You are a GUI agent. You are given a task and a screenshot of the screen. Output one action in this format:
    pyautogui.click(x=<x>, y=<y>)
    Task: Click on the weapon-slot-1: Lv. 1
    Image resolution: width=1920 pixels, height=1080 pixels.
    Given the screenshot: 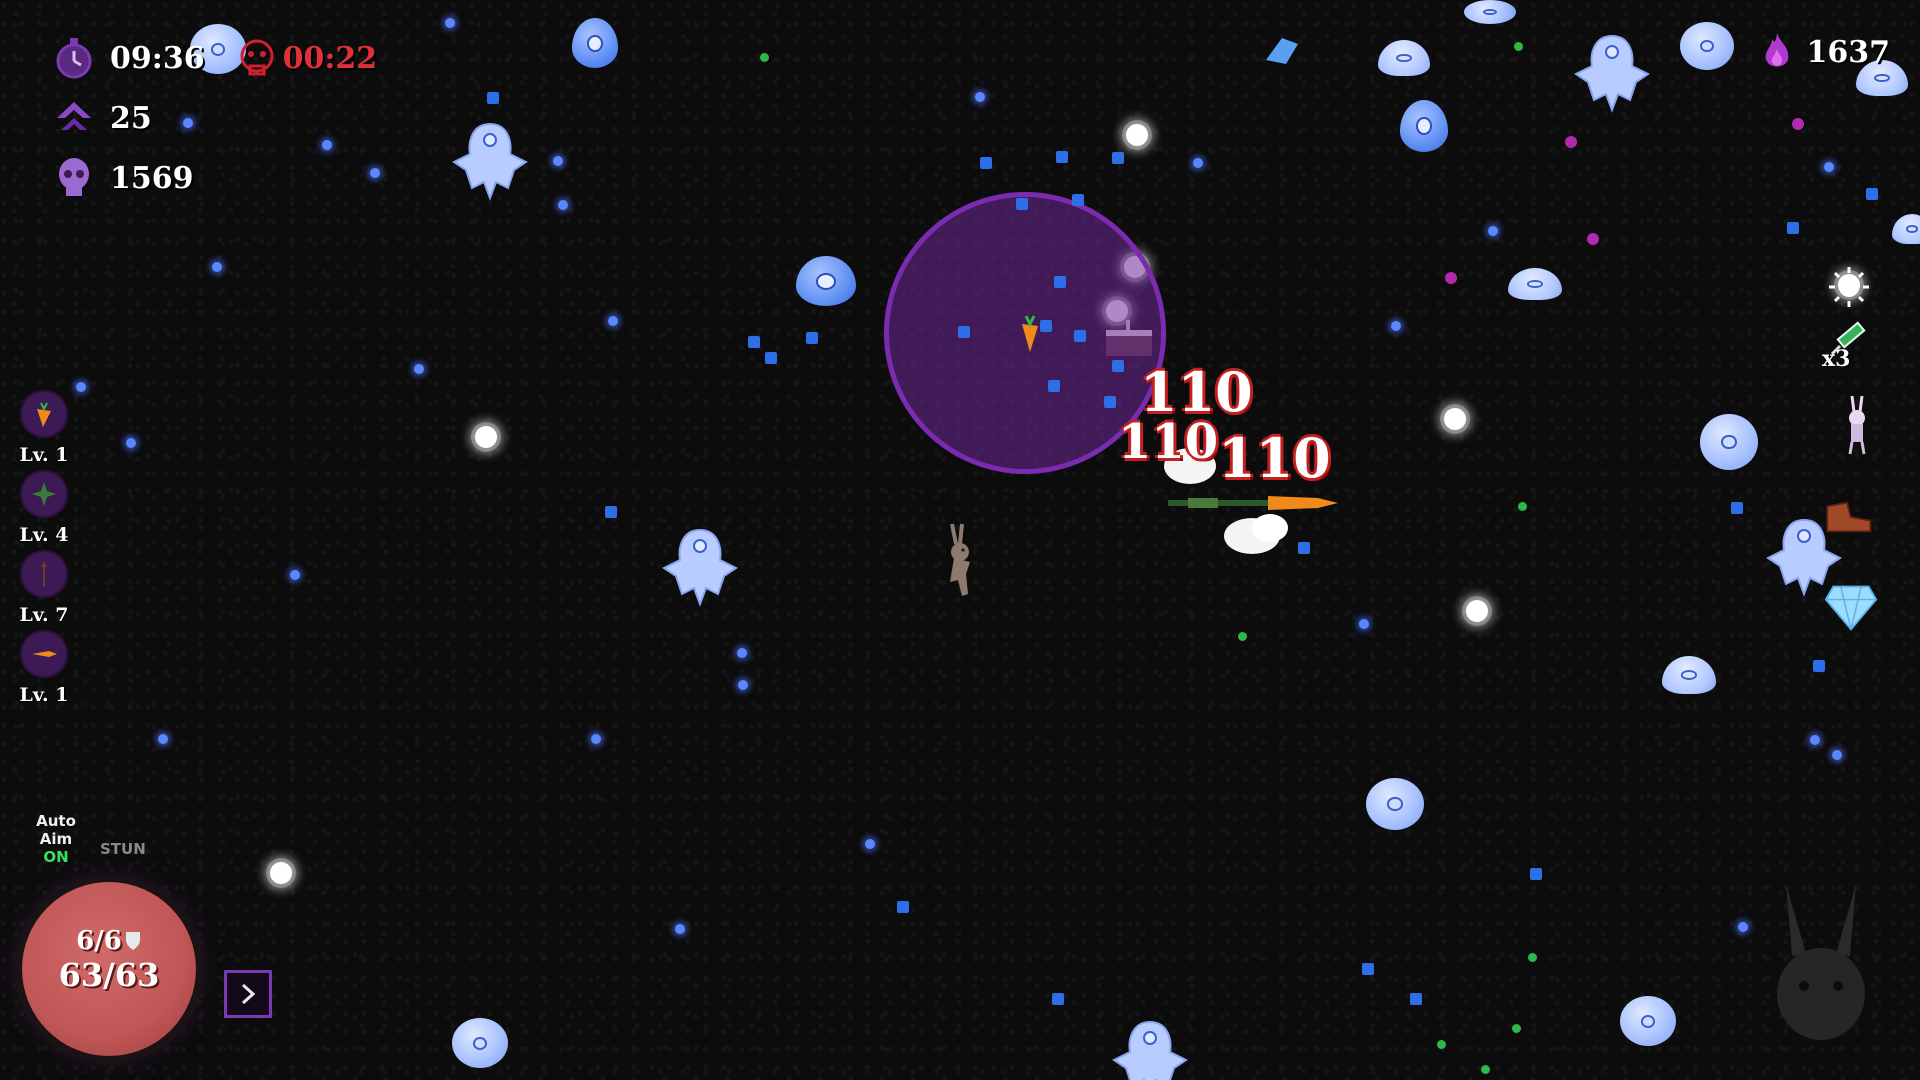 What is the action you would take?
    pyautogui.click(x=44, y=428)
    